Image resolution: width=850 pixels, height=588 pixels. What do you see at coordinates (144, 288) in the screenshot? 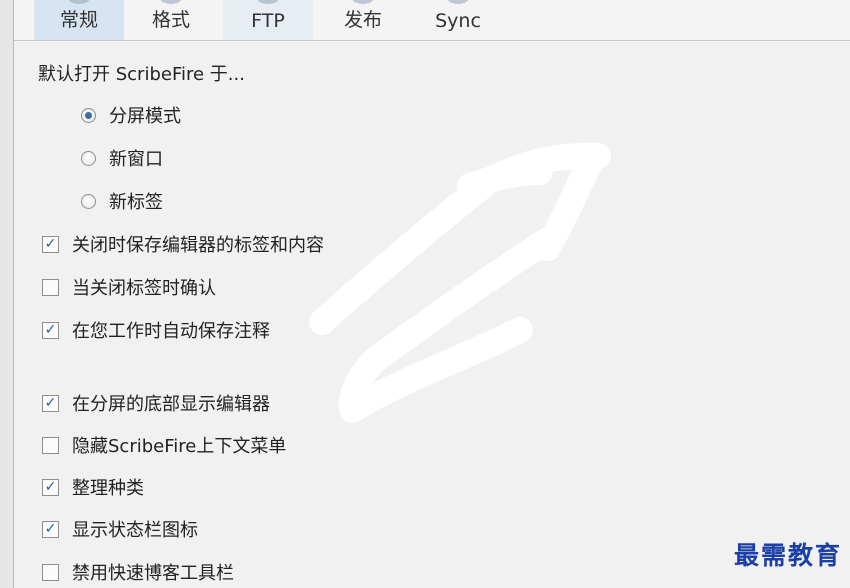
I see `checkbox-label: 当关闭标签时确认` at bounding box center [144, 288].